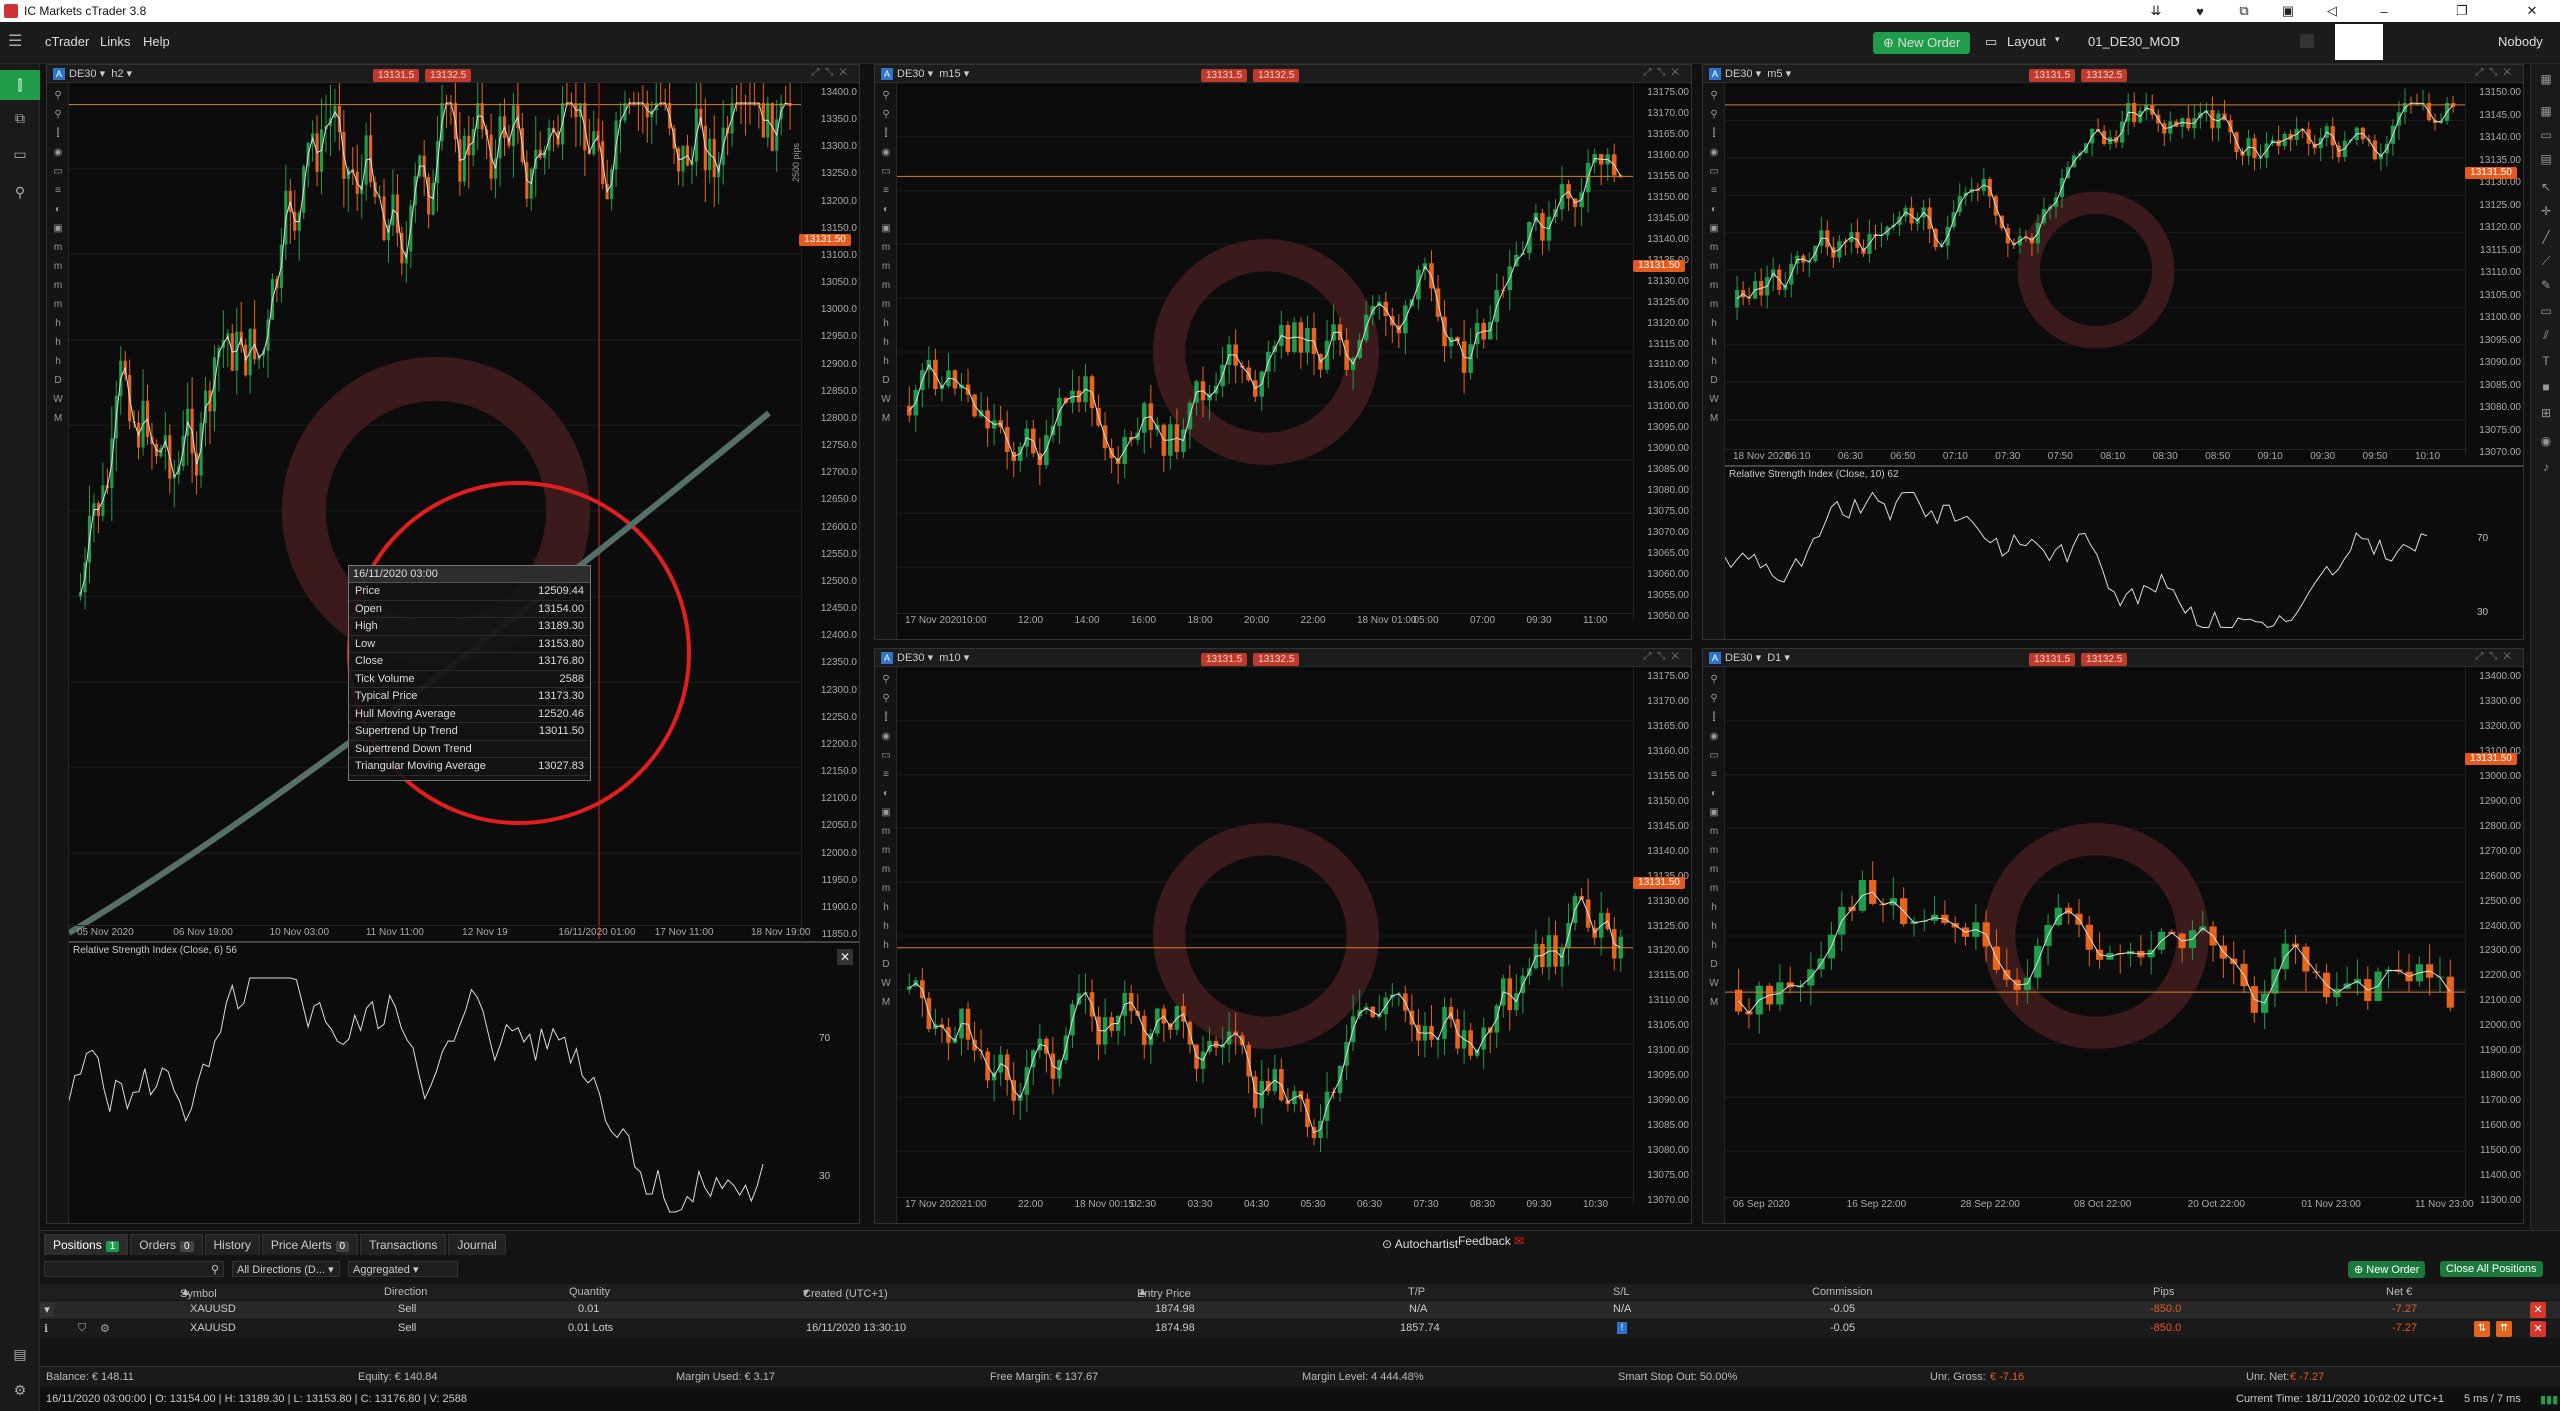 Image resolution: width=2560 pixels, height=1411 pixels. What do you see at coordinates (949, 658) in the screenshot?
I see `chart-timeframe: m10` at bounding box center [949, 658].